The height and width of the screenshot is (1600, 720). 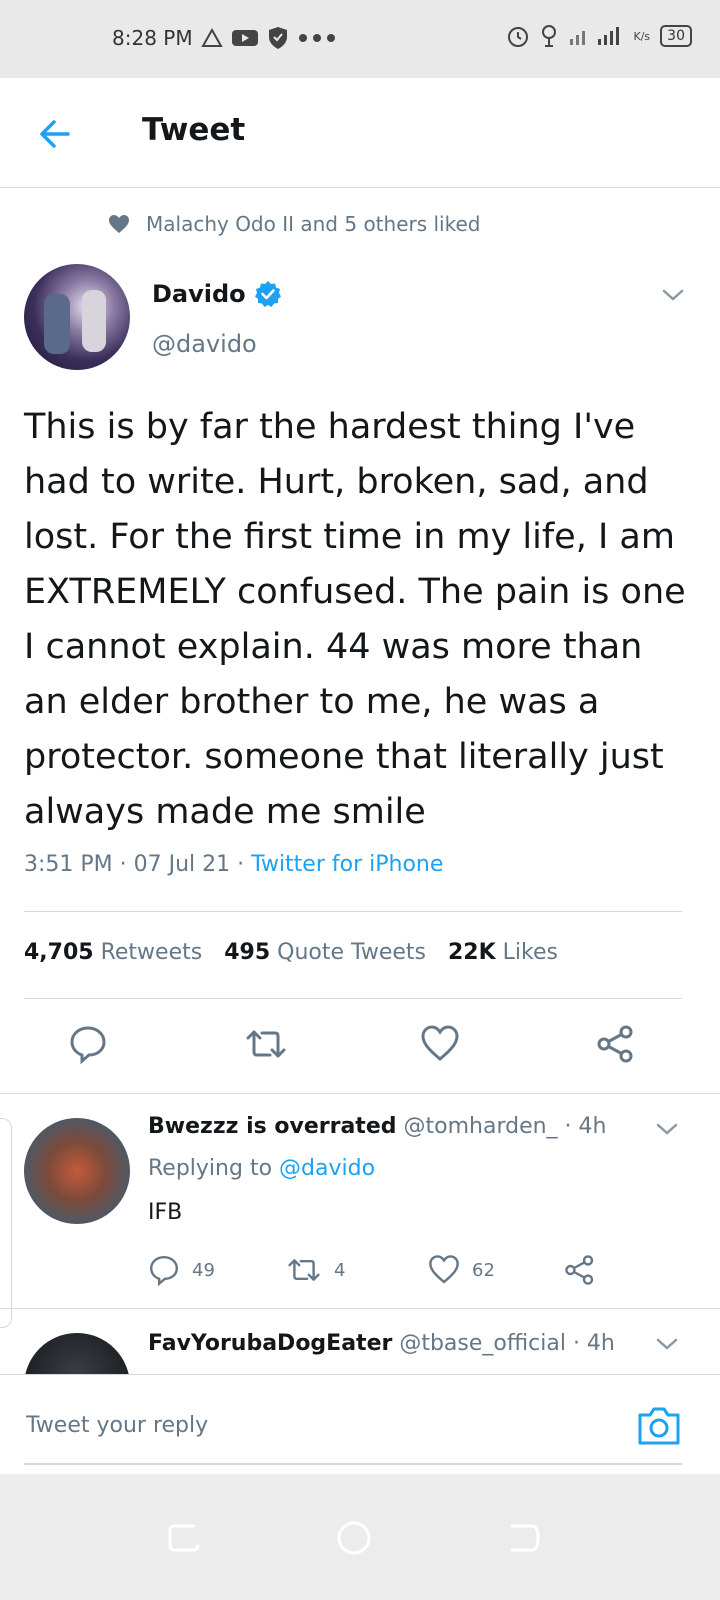 I want to click on reply-author-handle: @tomharden_, so click(x=481, y=1126).